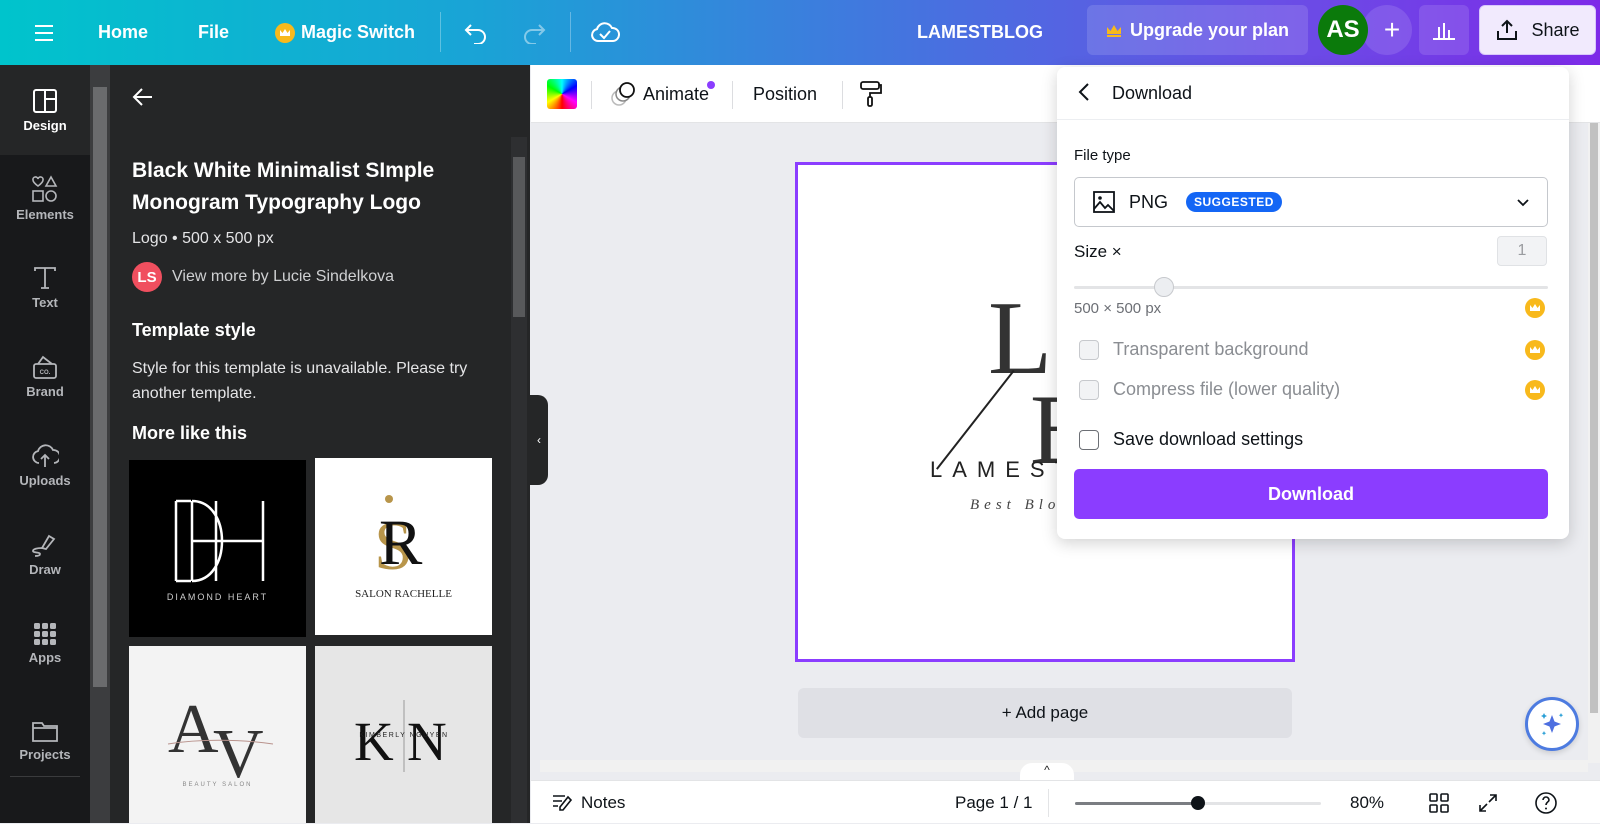 Image resolution: width=1600 pixels, height=824 pixels. I want to click on rail-label: Text, so click(45, 302).